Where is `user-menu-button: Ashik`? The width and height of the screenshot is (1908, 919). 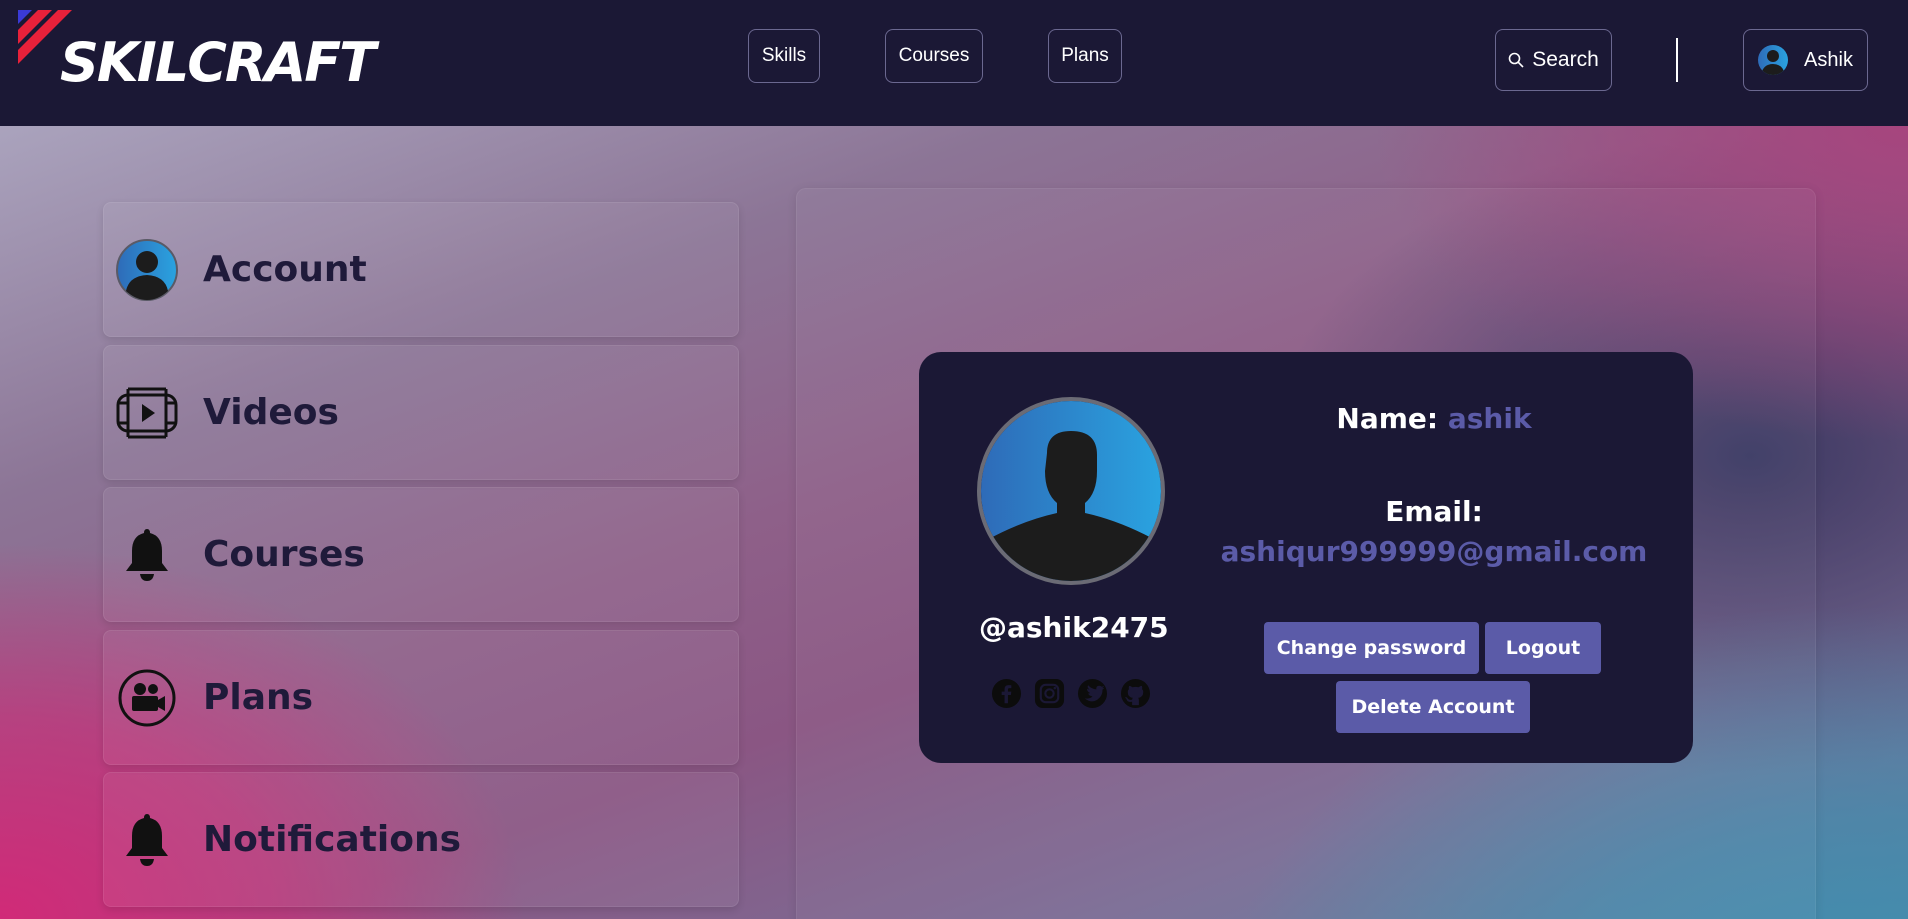
user-menu-button: Ashik is located at coordinates (1805, 60).